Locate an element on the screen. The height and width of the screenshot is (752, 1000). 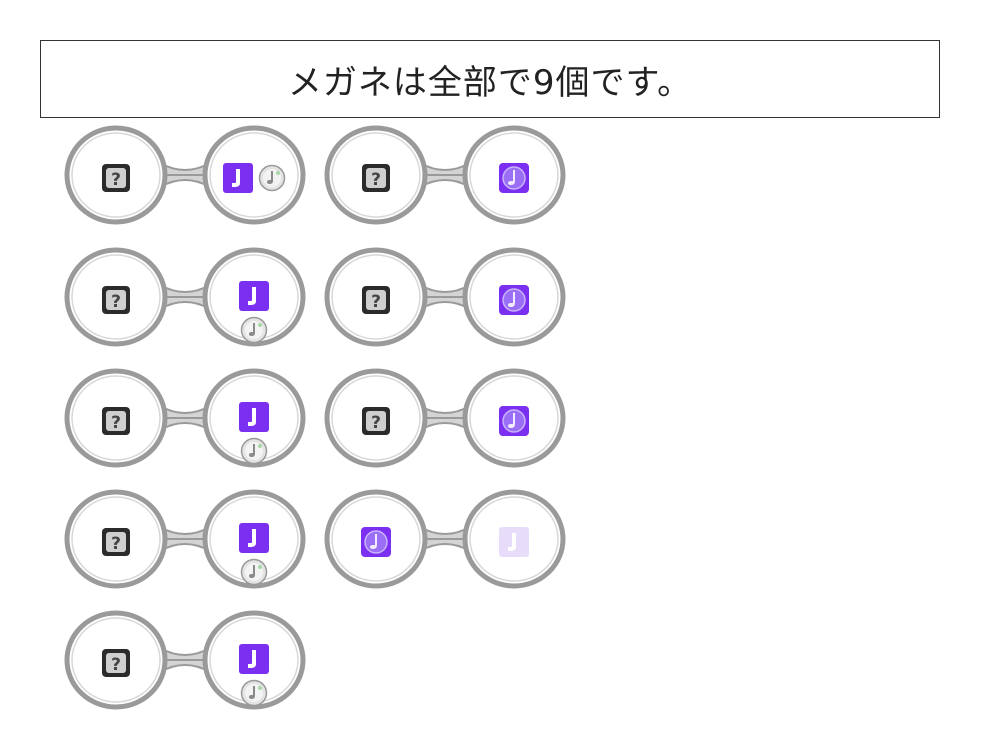
glasses-1: ? is located at coordinates (185, 175).